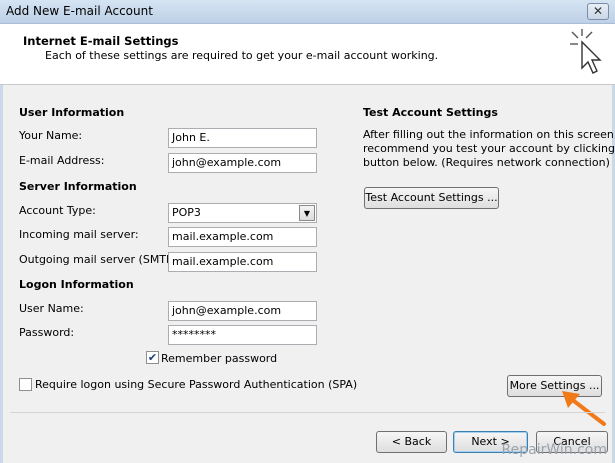 Image resolution: width=615 pixels, height=463 pixels. I want to click on back-button: < Back, so click(411, 442).